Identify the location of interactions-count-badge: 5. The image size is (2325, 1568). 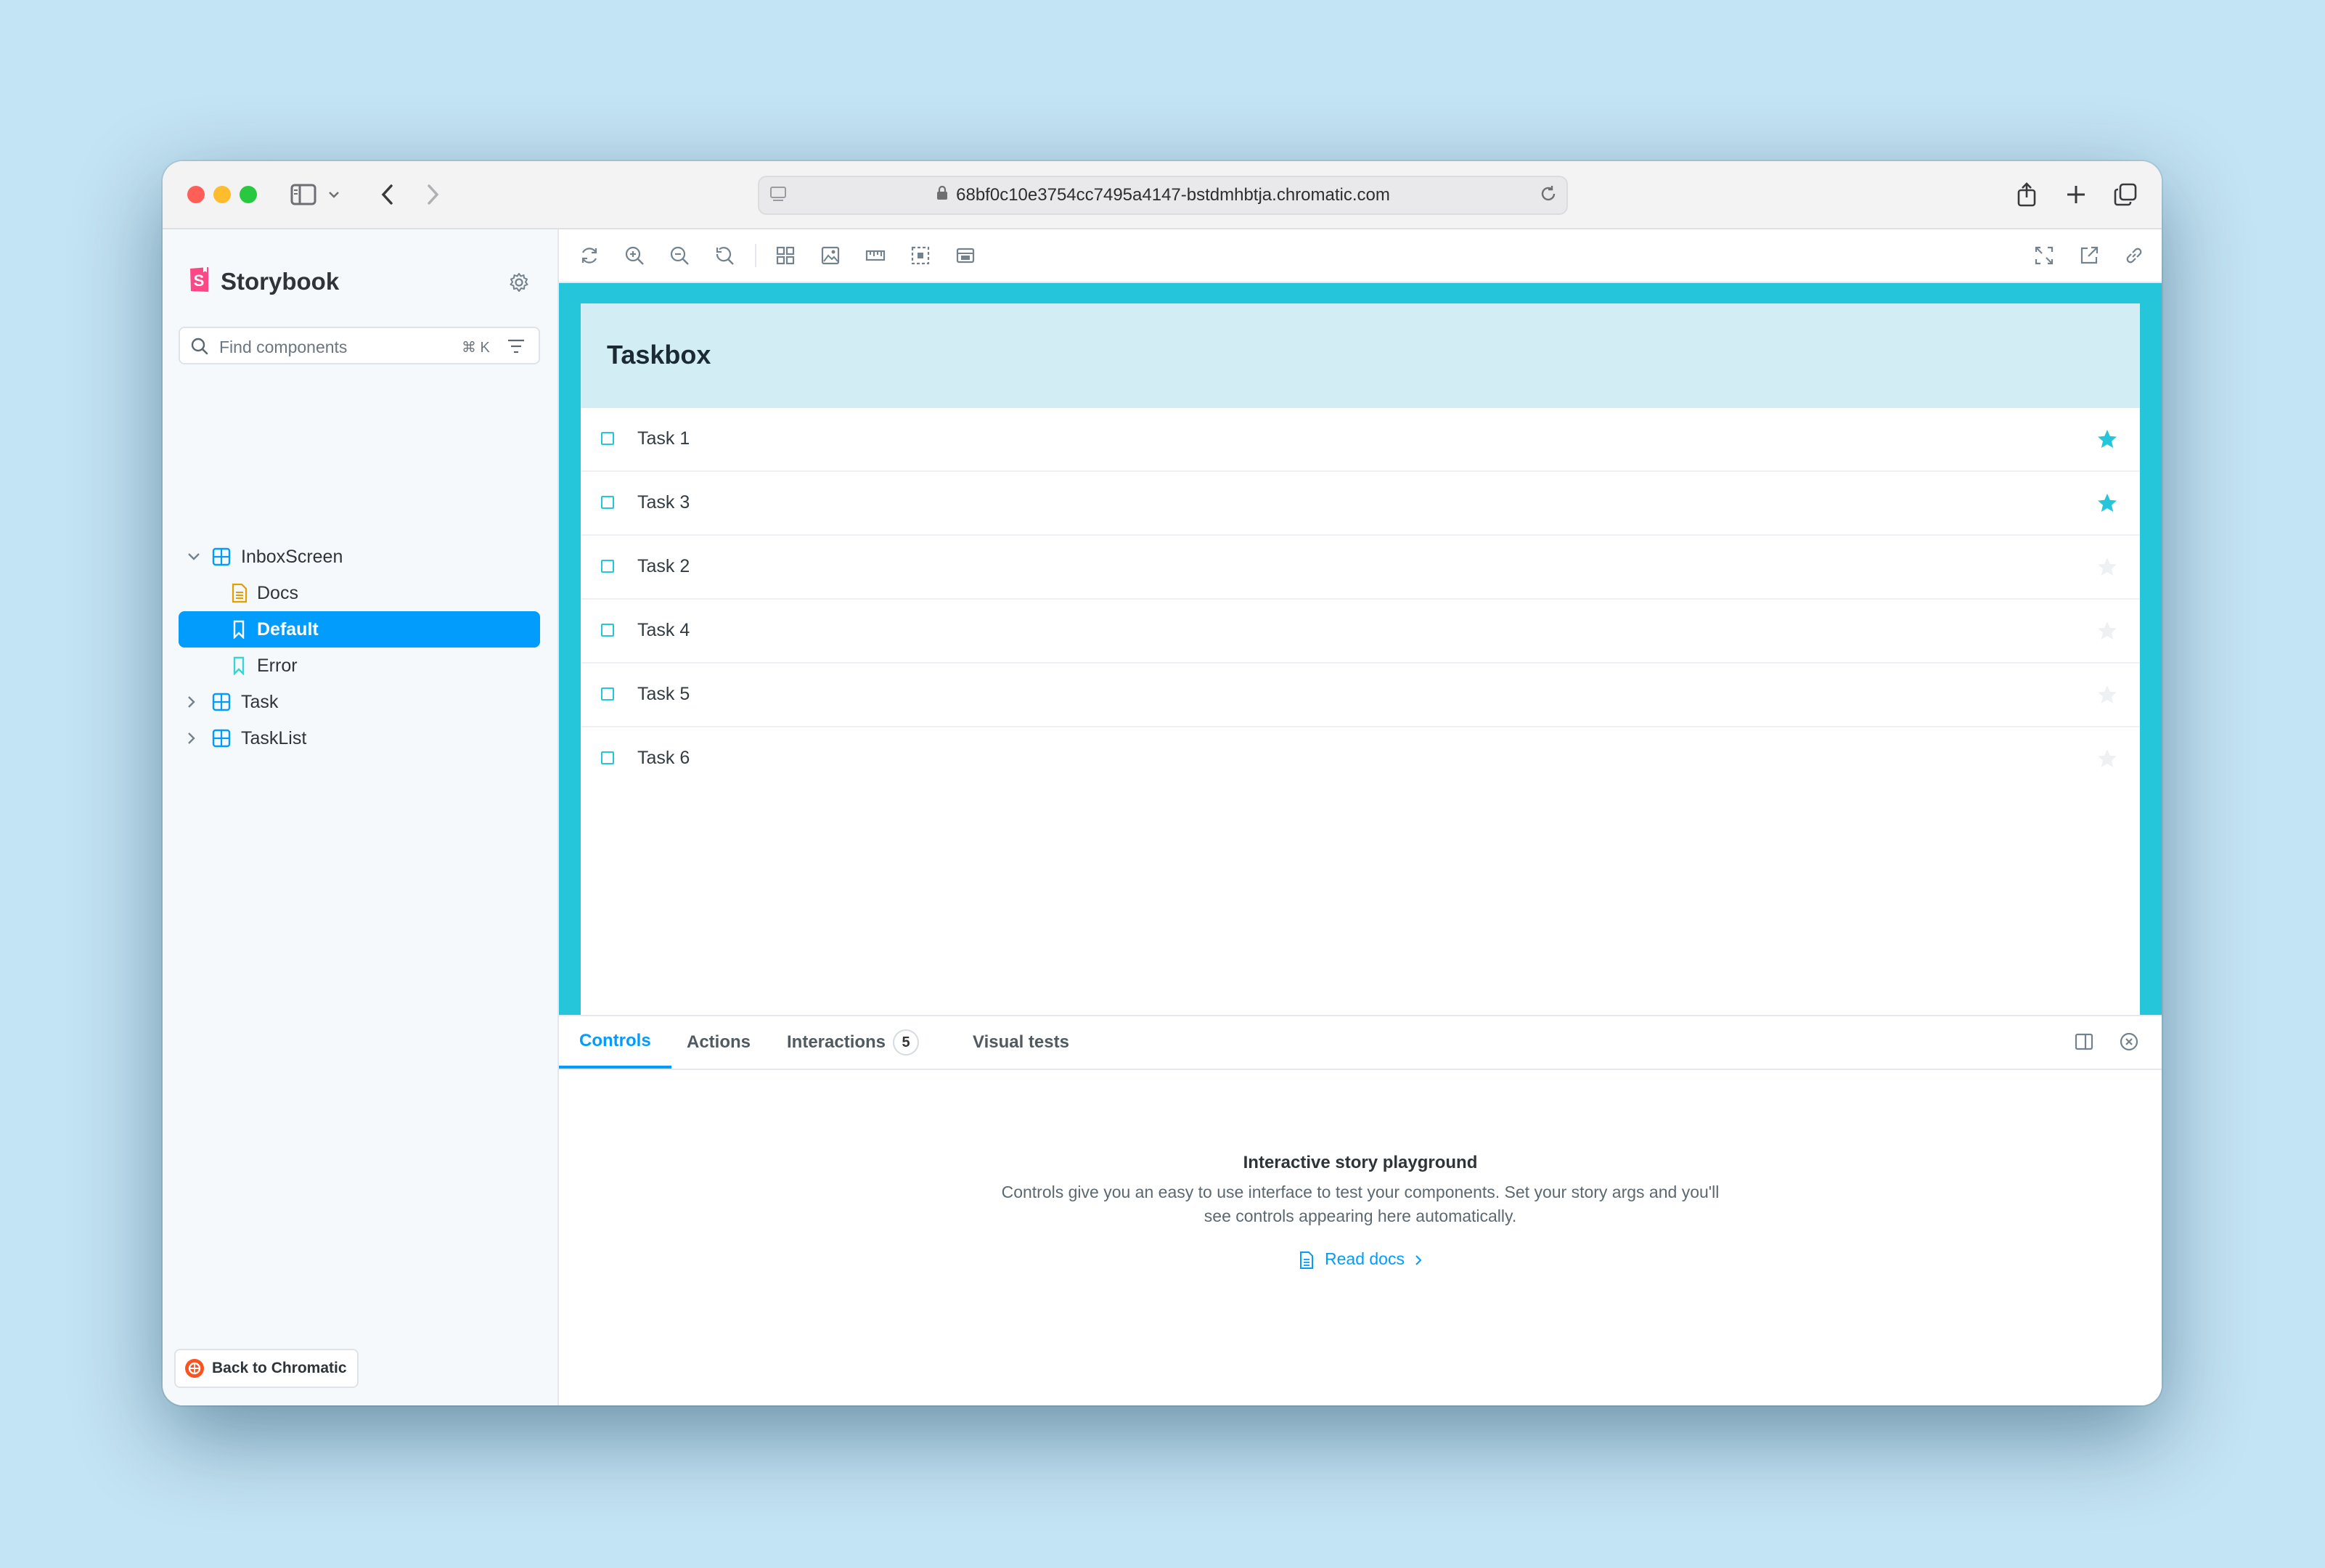
(906, 1042).